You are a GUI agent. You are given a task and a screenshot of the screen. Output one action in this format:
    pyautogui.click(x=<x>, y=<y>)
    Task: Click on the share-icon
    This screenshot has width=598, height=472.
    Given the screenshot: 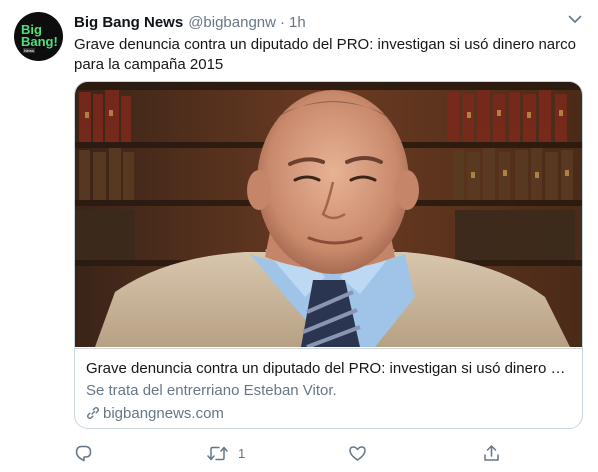 What is the action you would take?
    pyautogui.click(x=491, y=452)
    